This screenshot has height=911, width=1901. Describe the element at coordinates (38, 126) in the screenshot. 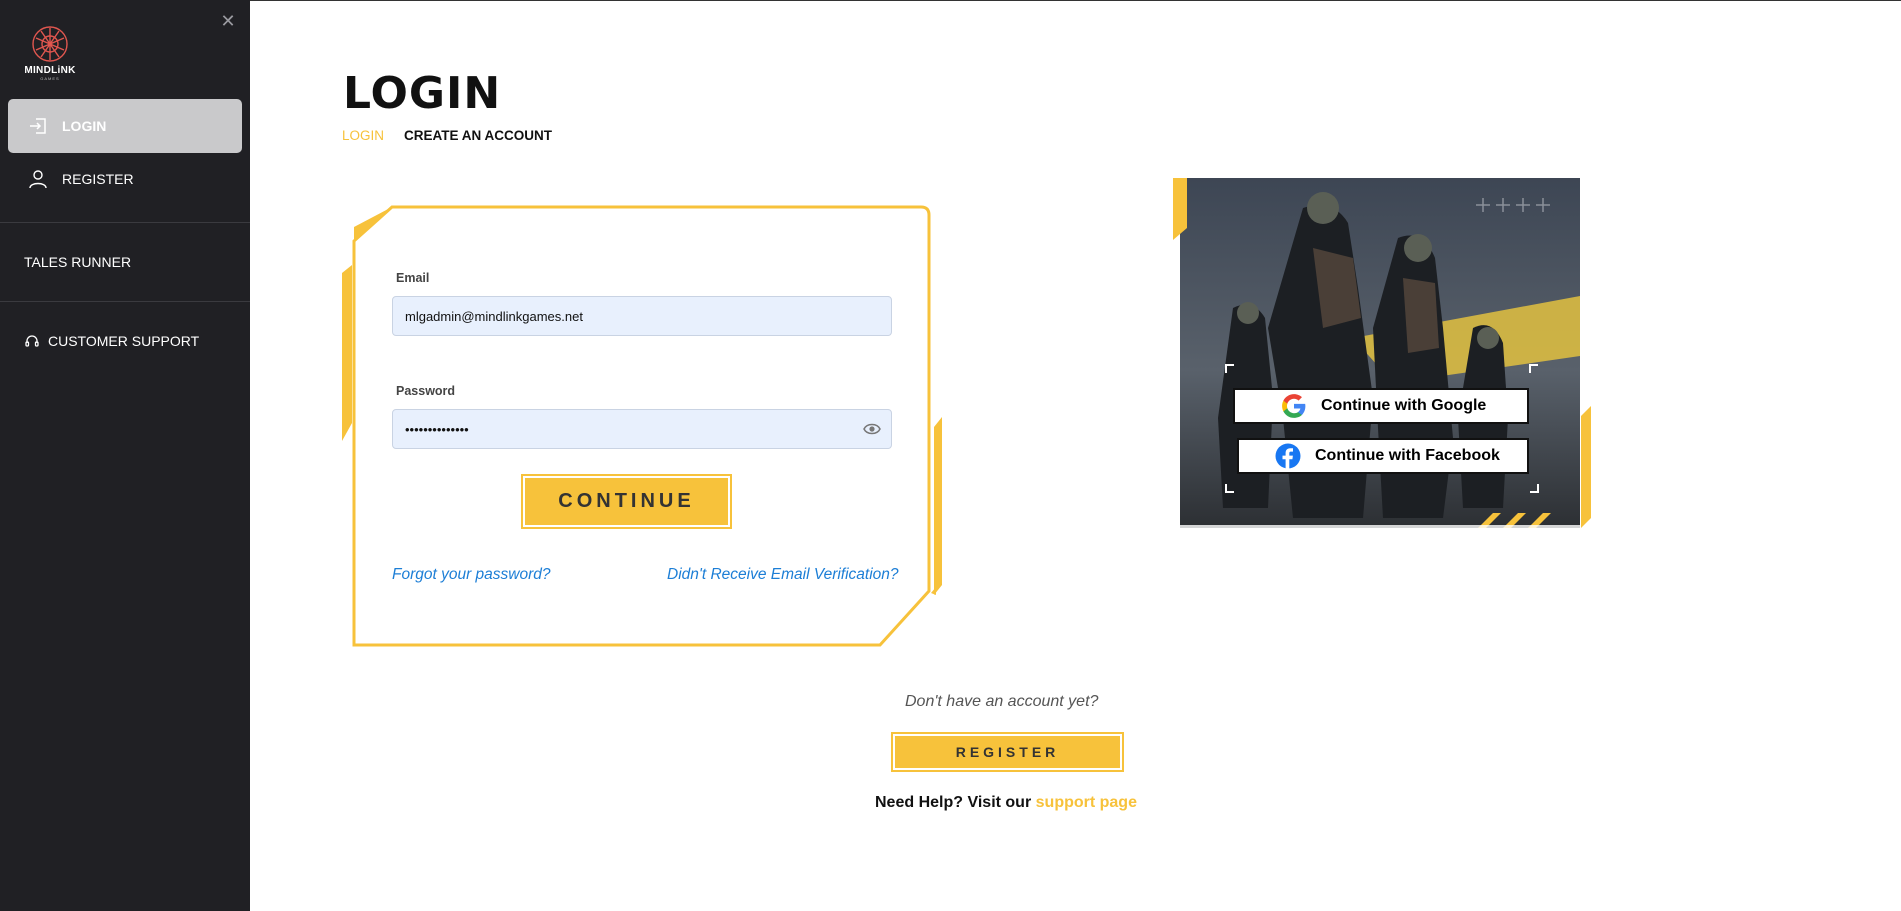

I see `login-icon` at that location.